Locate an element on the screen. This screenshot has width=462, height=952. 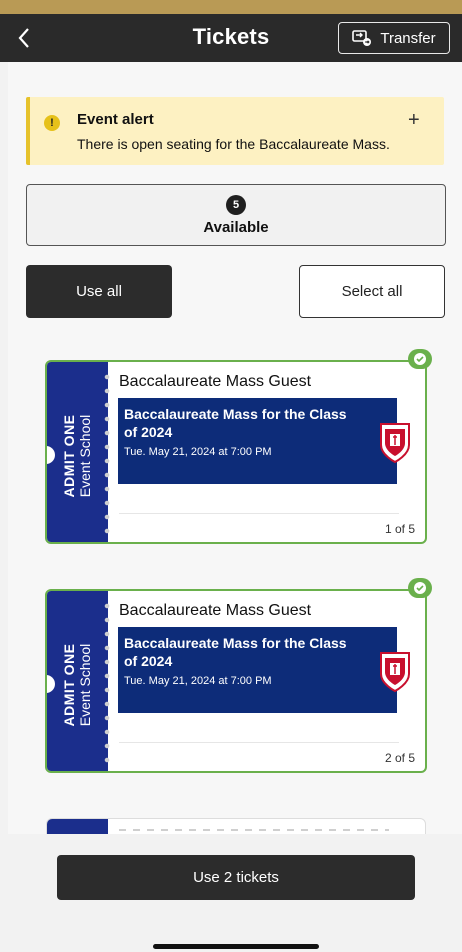
available-count-badge: 5 is located at coordinates (236, 204).